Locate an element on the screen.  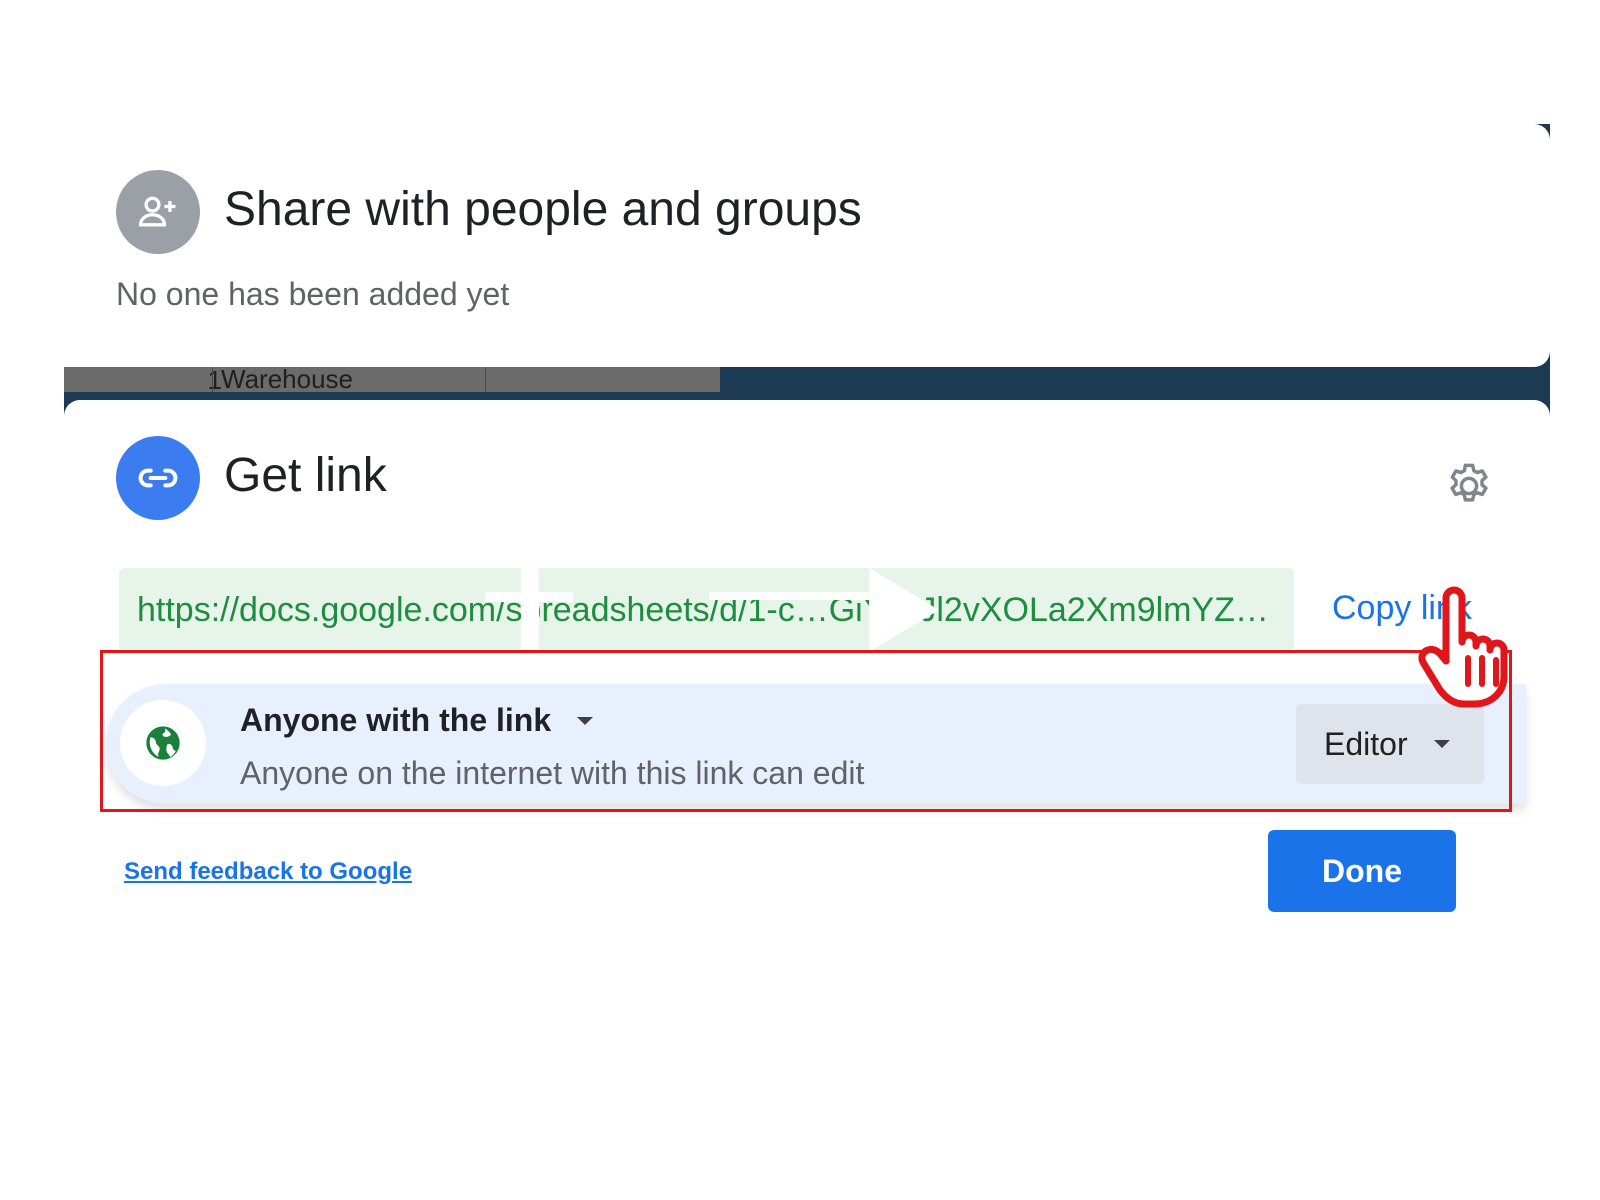
hand-pointer-icon is located at coordinates (1466, 645).